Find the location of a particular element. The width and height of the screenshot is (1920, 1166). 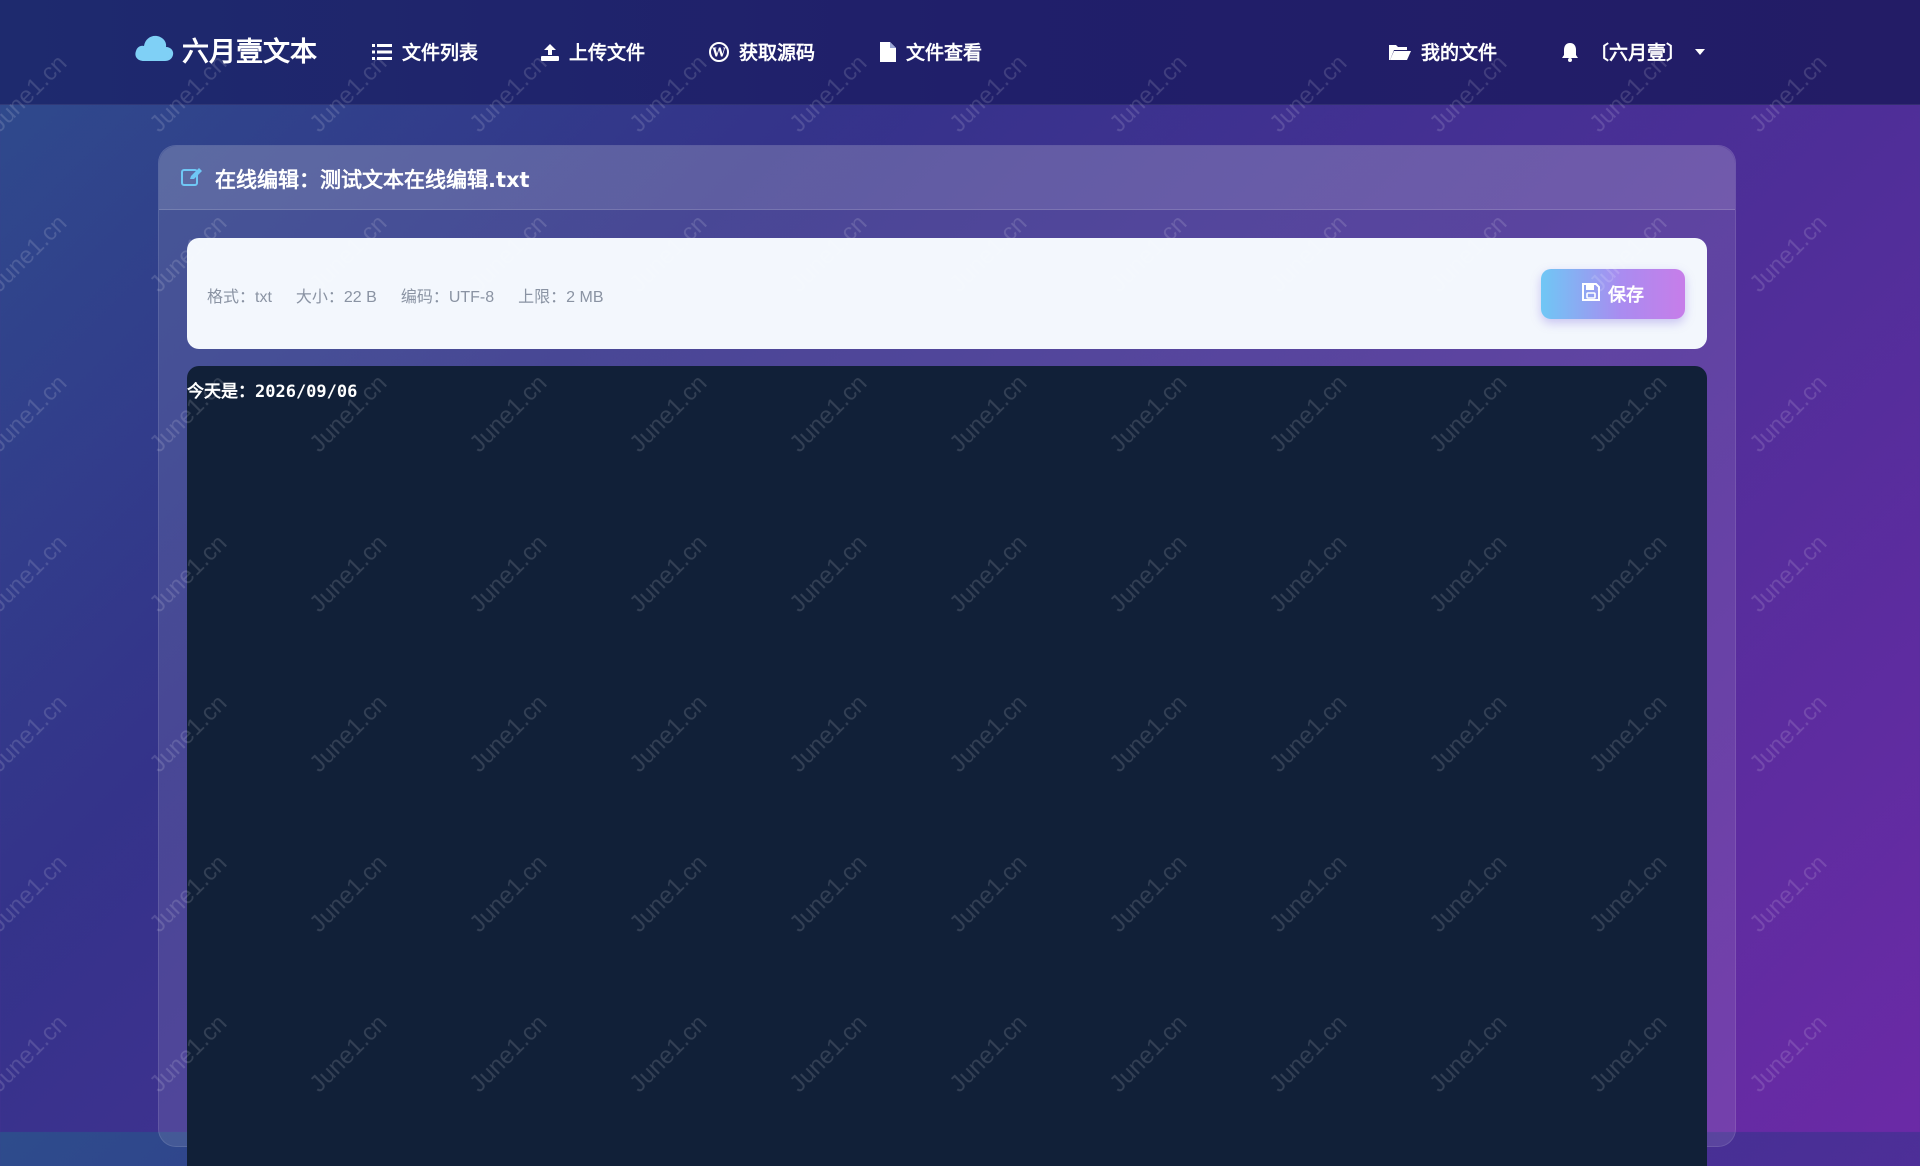

upload-icon is located at coordinates (550, 52).